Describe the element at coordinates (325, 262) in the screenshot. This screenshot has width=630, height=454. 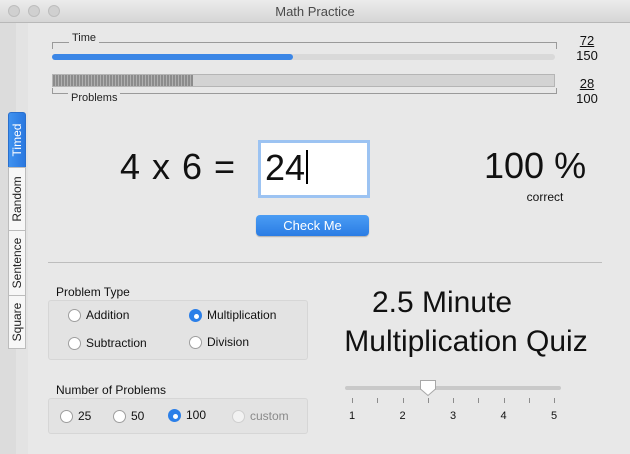
I see `section-divider` at that location.